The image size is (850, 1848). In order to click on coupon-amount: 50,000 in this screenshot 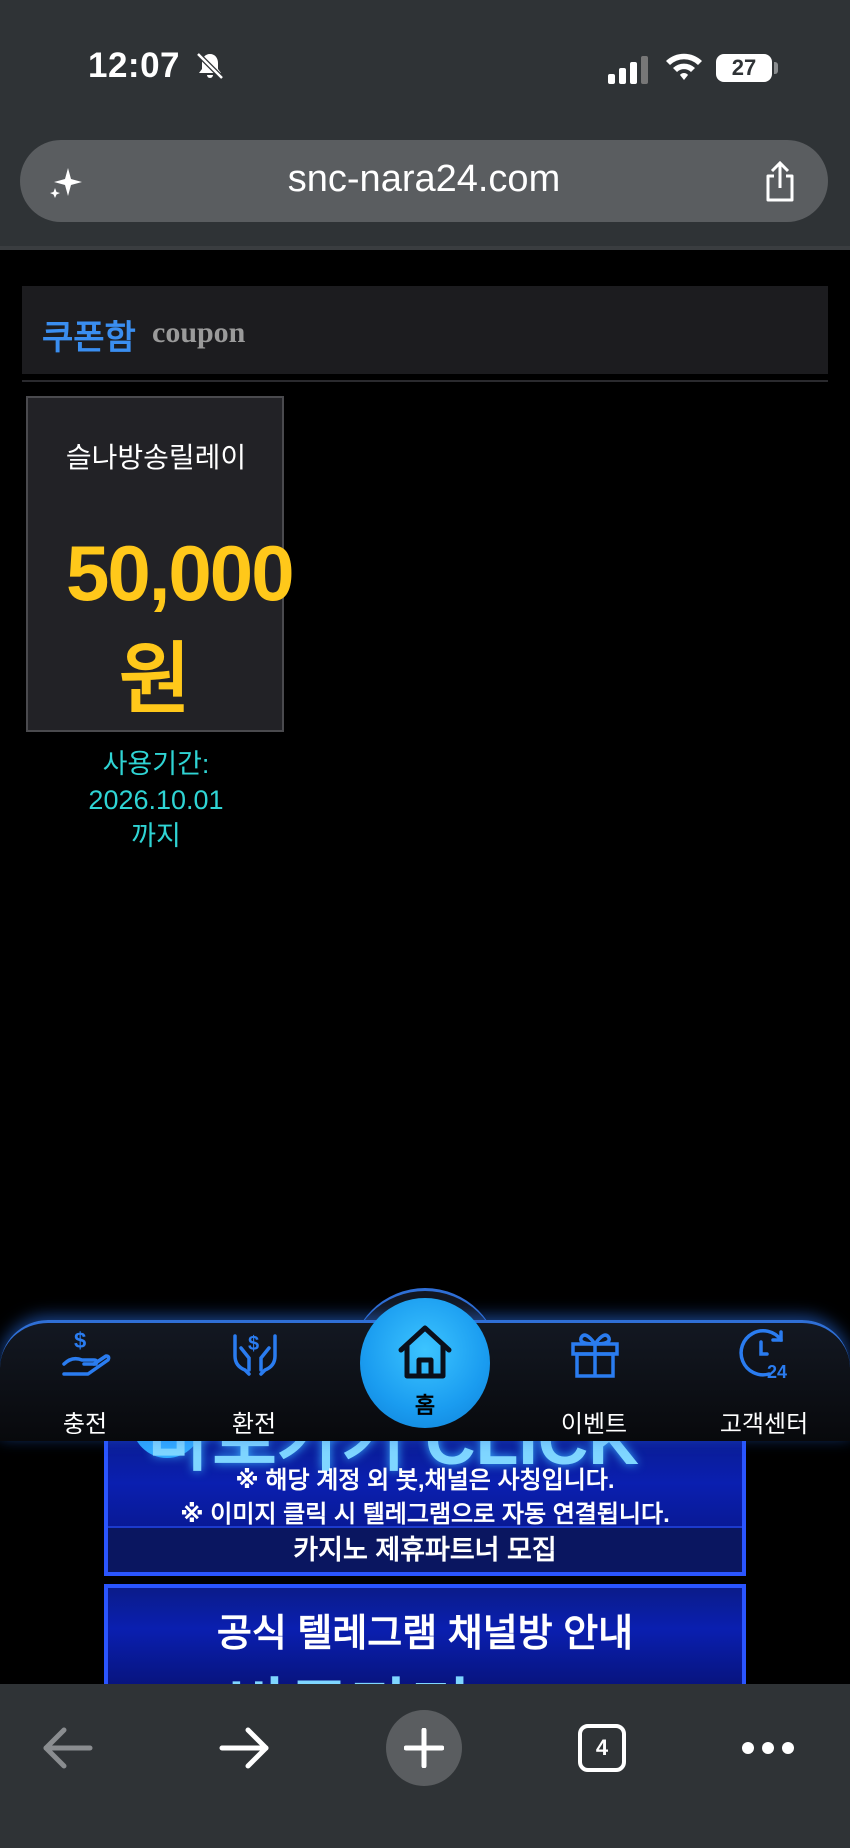, I will do `click(180, 573)`.